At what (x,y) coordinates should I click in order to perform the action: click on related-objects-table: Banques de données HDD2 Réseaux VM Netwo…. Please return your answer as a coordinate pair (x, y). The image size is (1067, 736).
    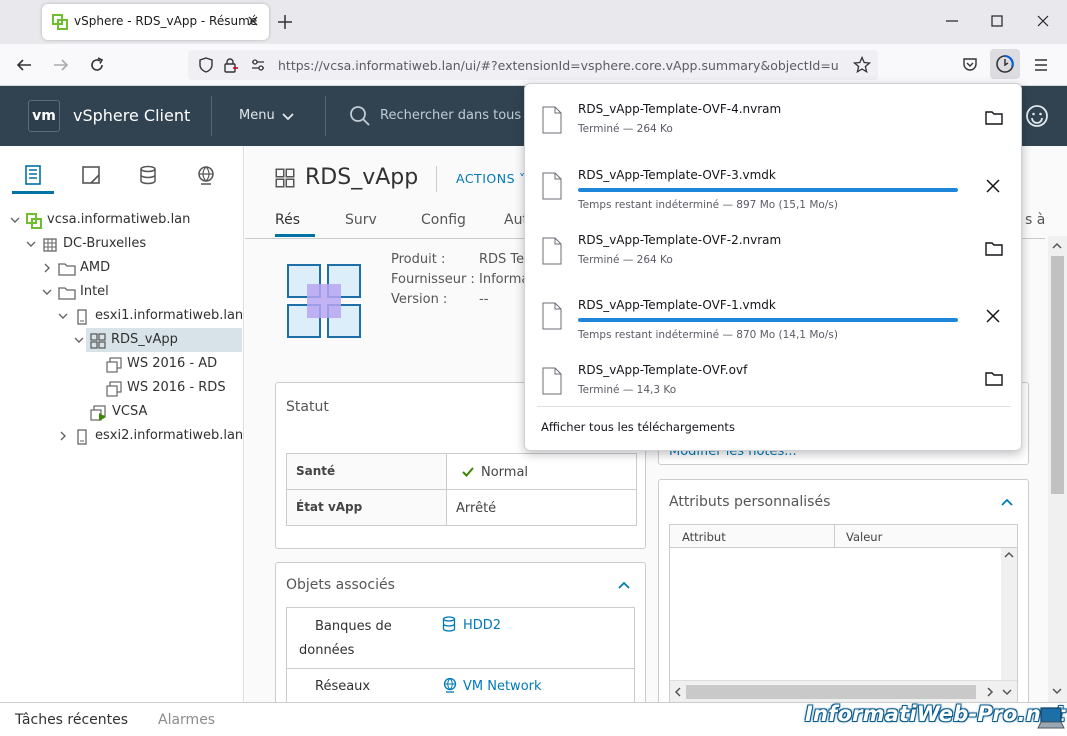
    Looking at the image, I should click on (460, 657).